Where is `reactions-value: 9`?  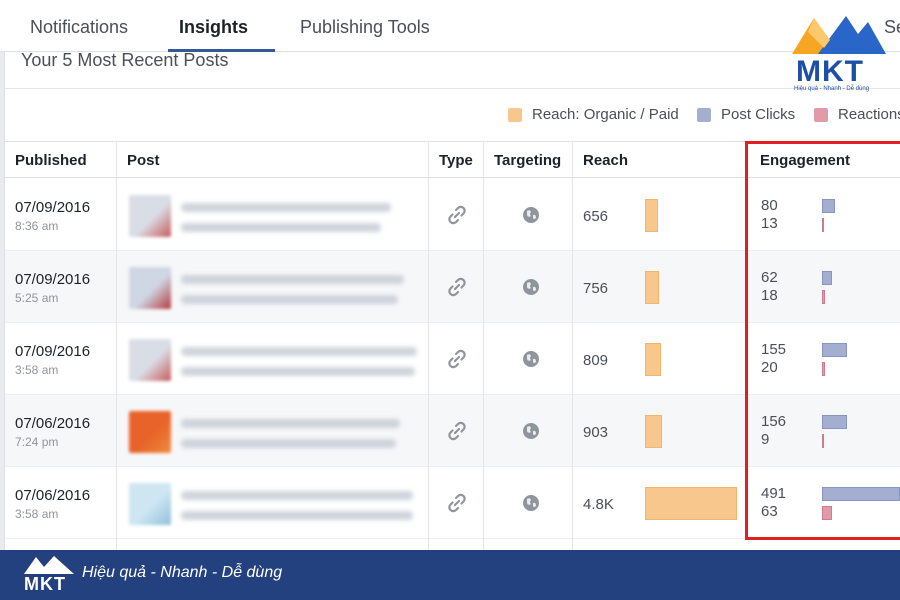
reactions-value: 9 is located at coordinates (765, 439).